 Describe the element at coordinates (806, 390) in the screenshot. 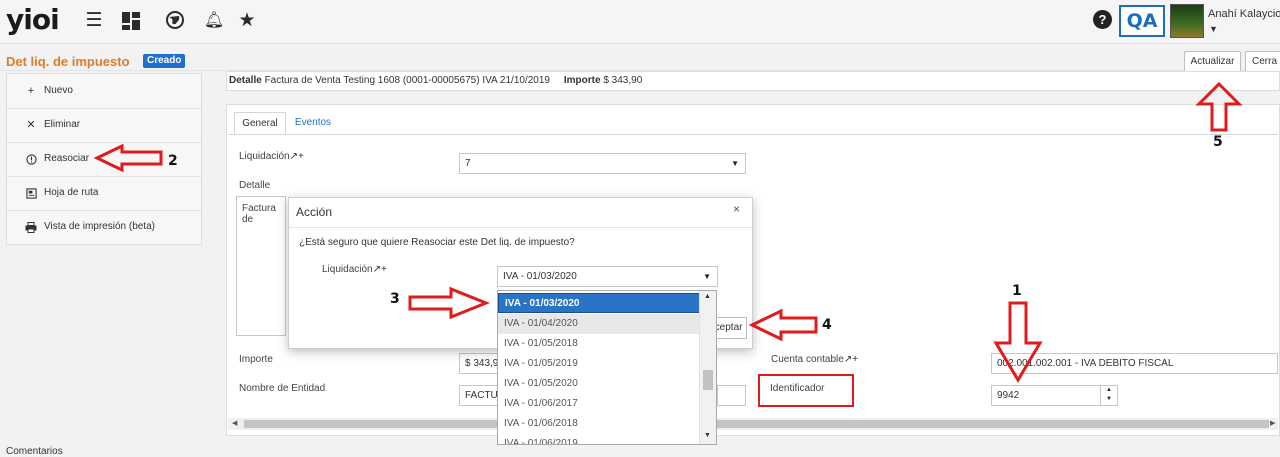

I see `annotation-highlight-box` at that location.